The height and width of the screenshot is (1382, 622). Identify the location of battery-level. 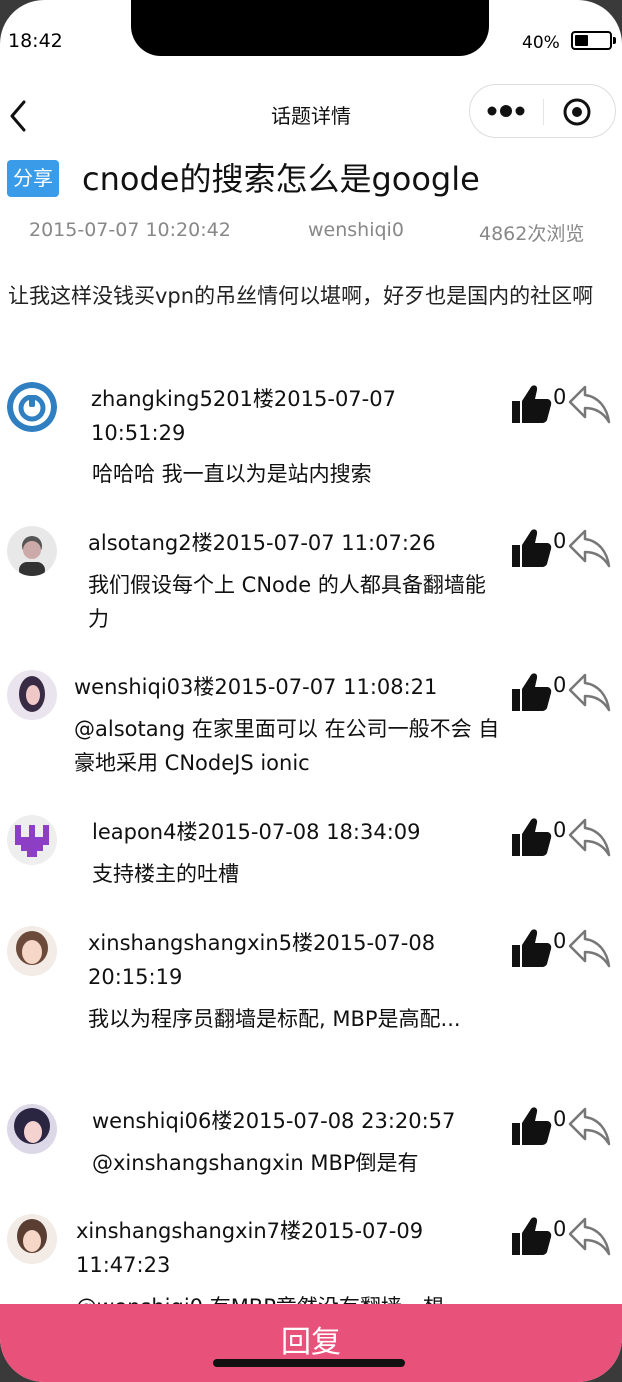
(581, 40).